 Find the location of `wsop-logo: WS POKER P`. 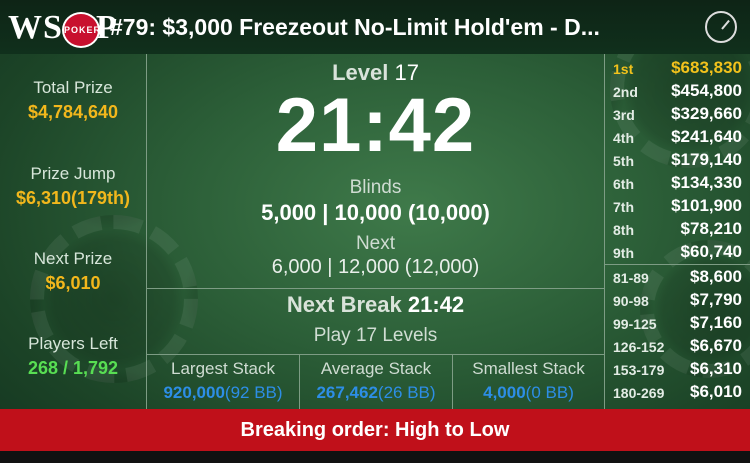

wsop-logo: WS POKER P is located at coordinates (63, 28).